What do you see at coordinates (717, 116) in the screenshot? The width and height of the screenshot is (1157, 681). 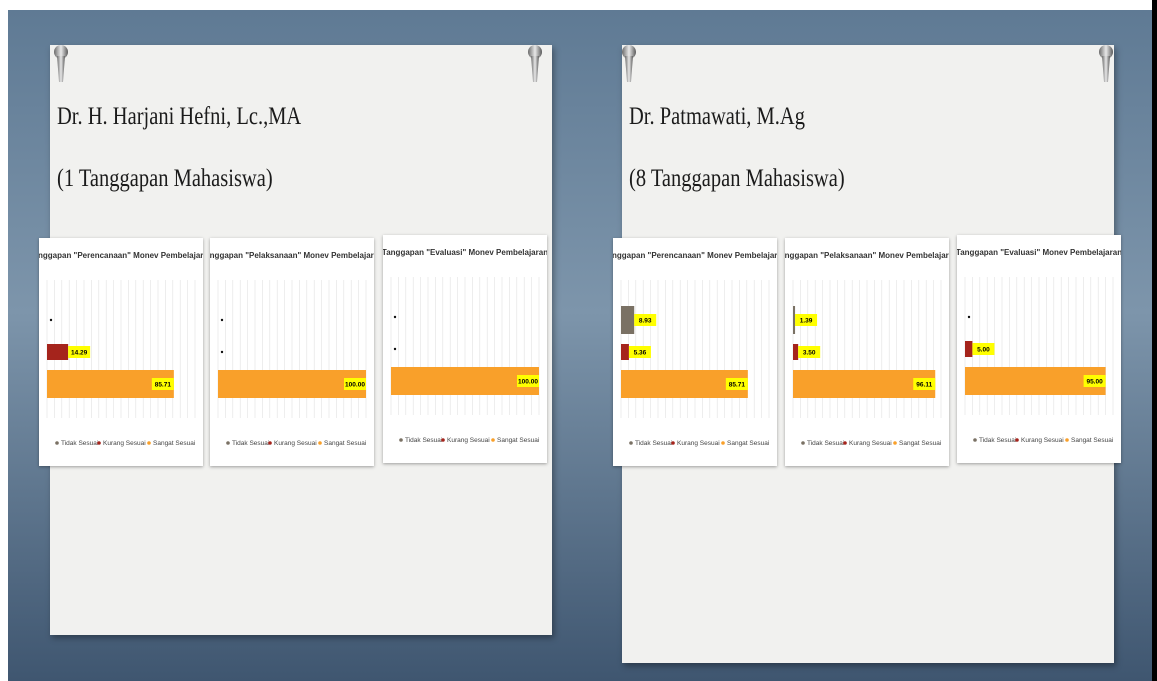 I see `lecturer-name: Dr. Patmawati, M.Ag` at bounding box center [717, 116].